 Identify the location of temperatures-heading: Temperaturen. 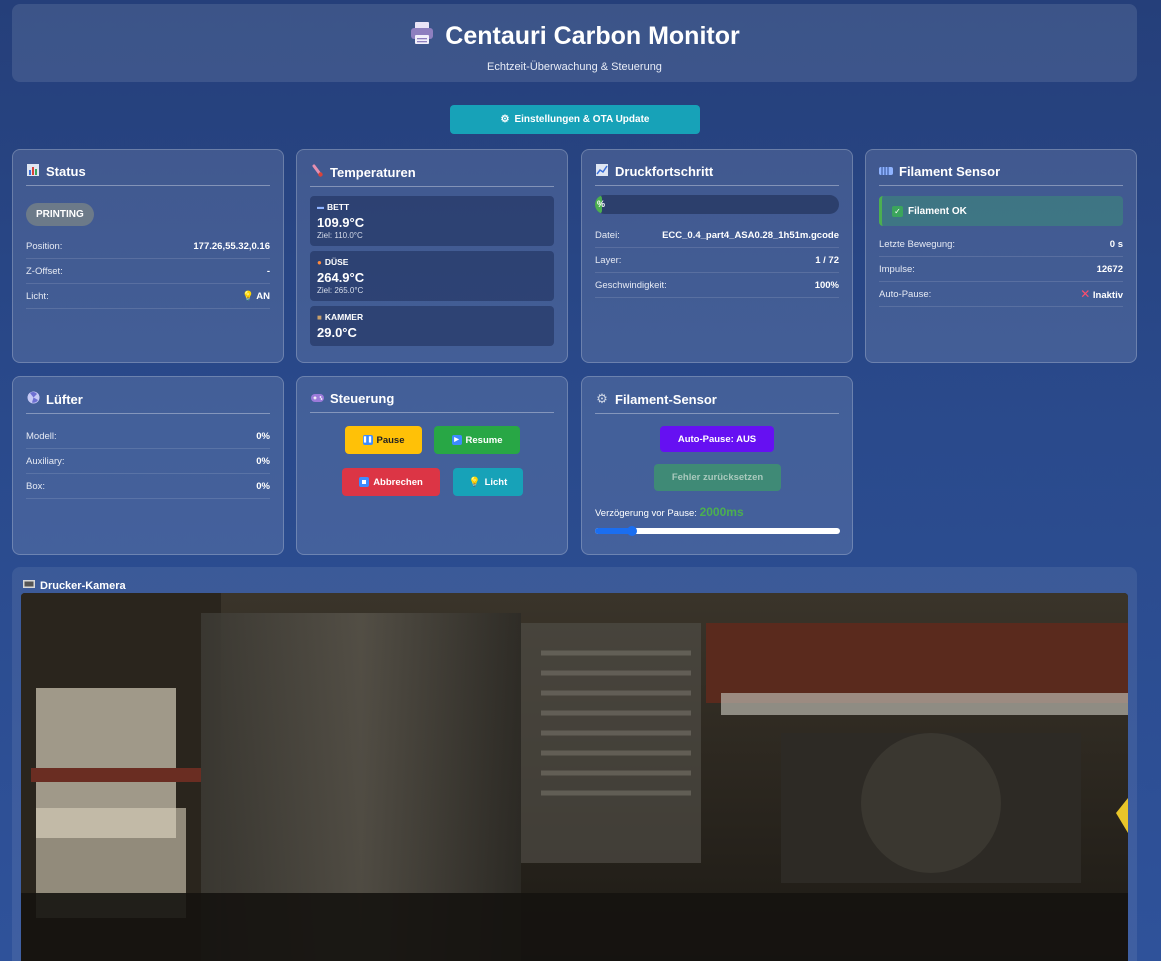
(432, 168).